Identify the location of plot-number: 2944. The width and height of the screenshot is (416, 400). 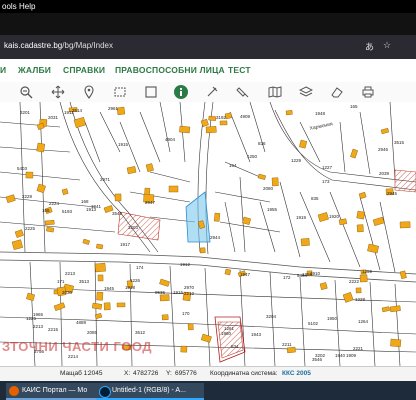
(215, 237).